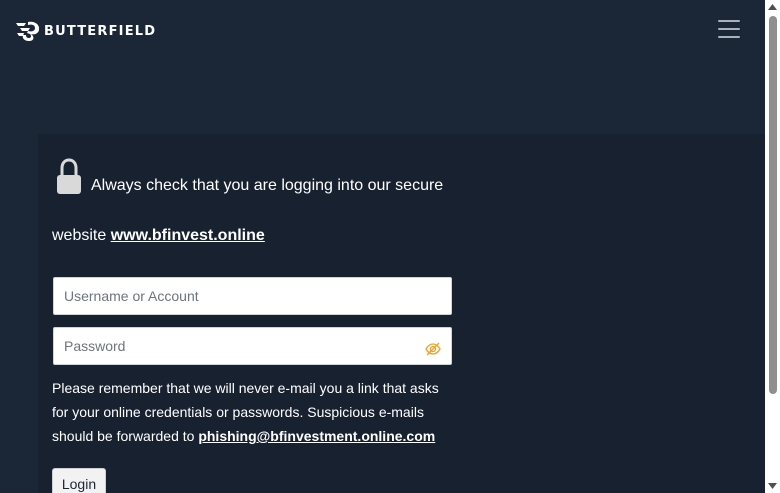 The width and height of the screenshot is (780, 493). What do you see at coordinates (729, 29) in the screenshot?
I see `hamburger-menu-icon` at bounding box center [729, 29].